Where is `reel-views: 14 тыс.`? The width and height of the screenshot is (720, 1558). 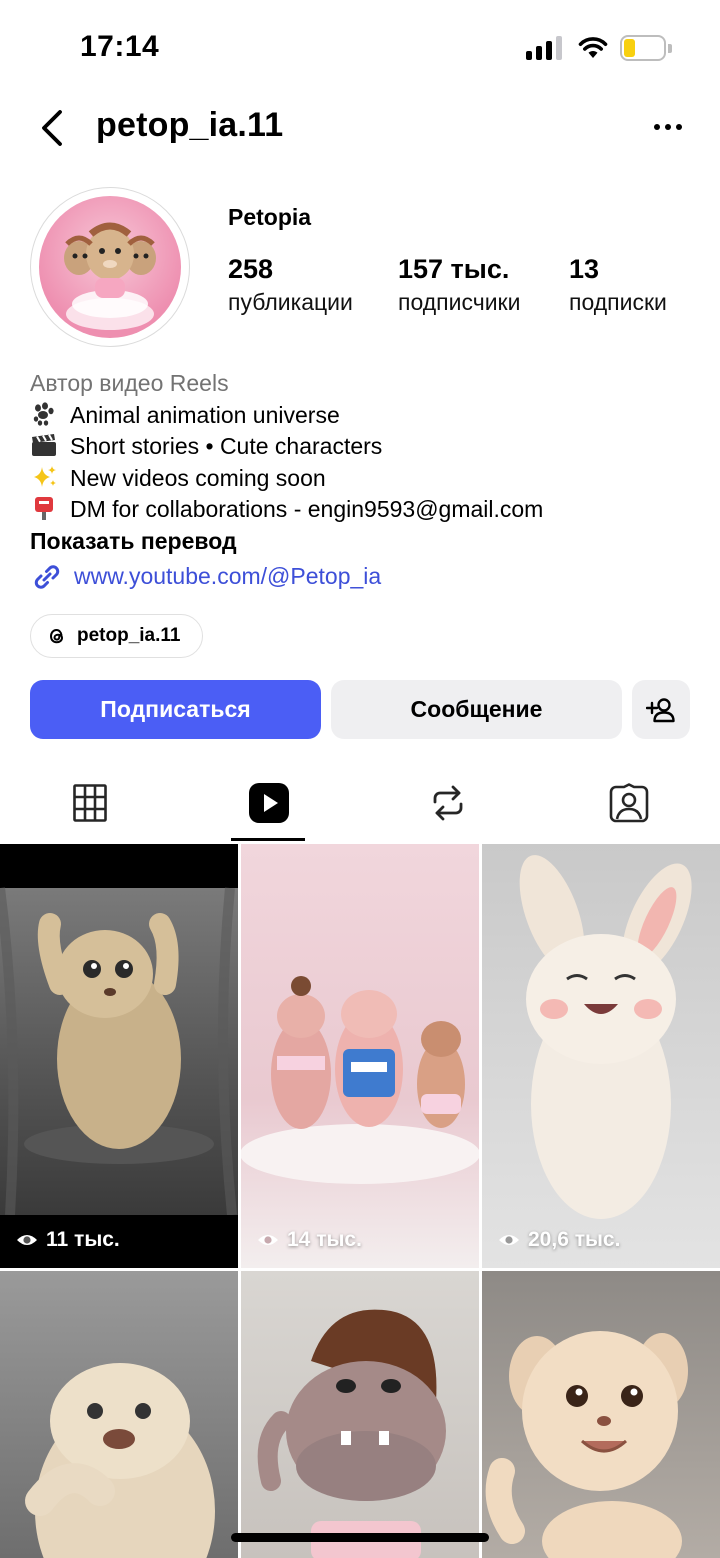 reel-views: 14 тыс. is located at coordinates (309, 1240).